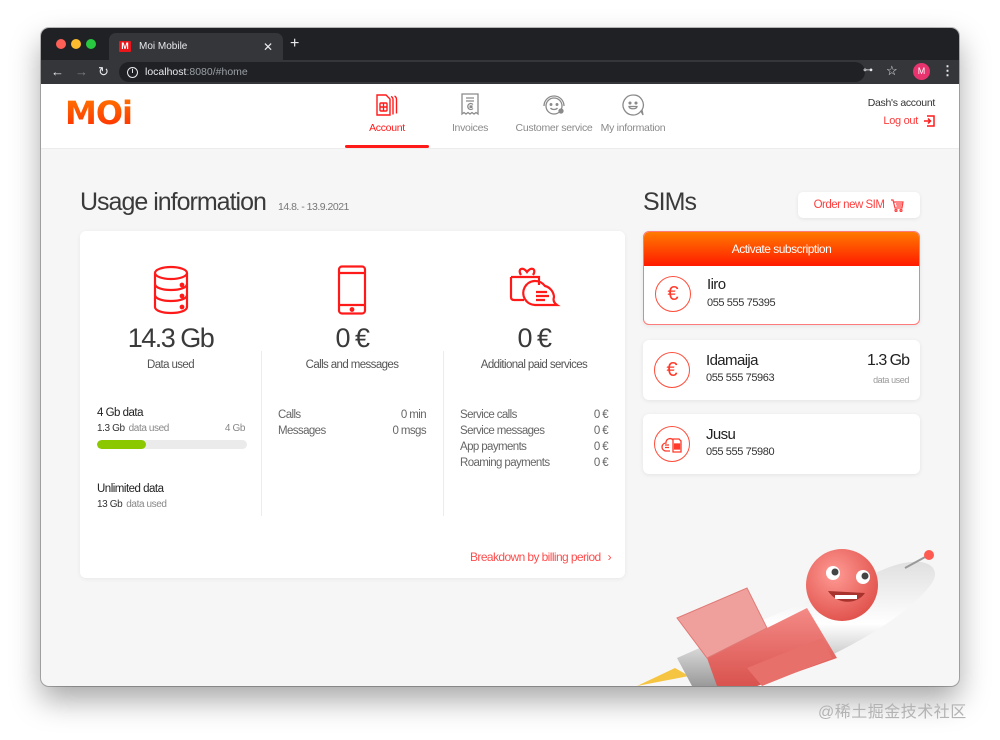  I want to click on calls-row: Calls 0 min, so click(352, 415).